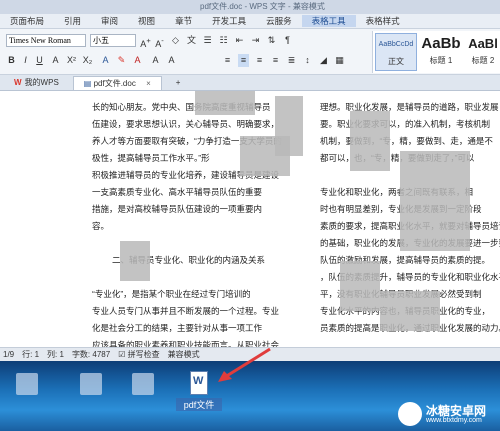 This screenshot has width=500, height=431. I want to click on subscript-icon: X₂, so click(87, 60).